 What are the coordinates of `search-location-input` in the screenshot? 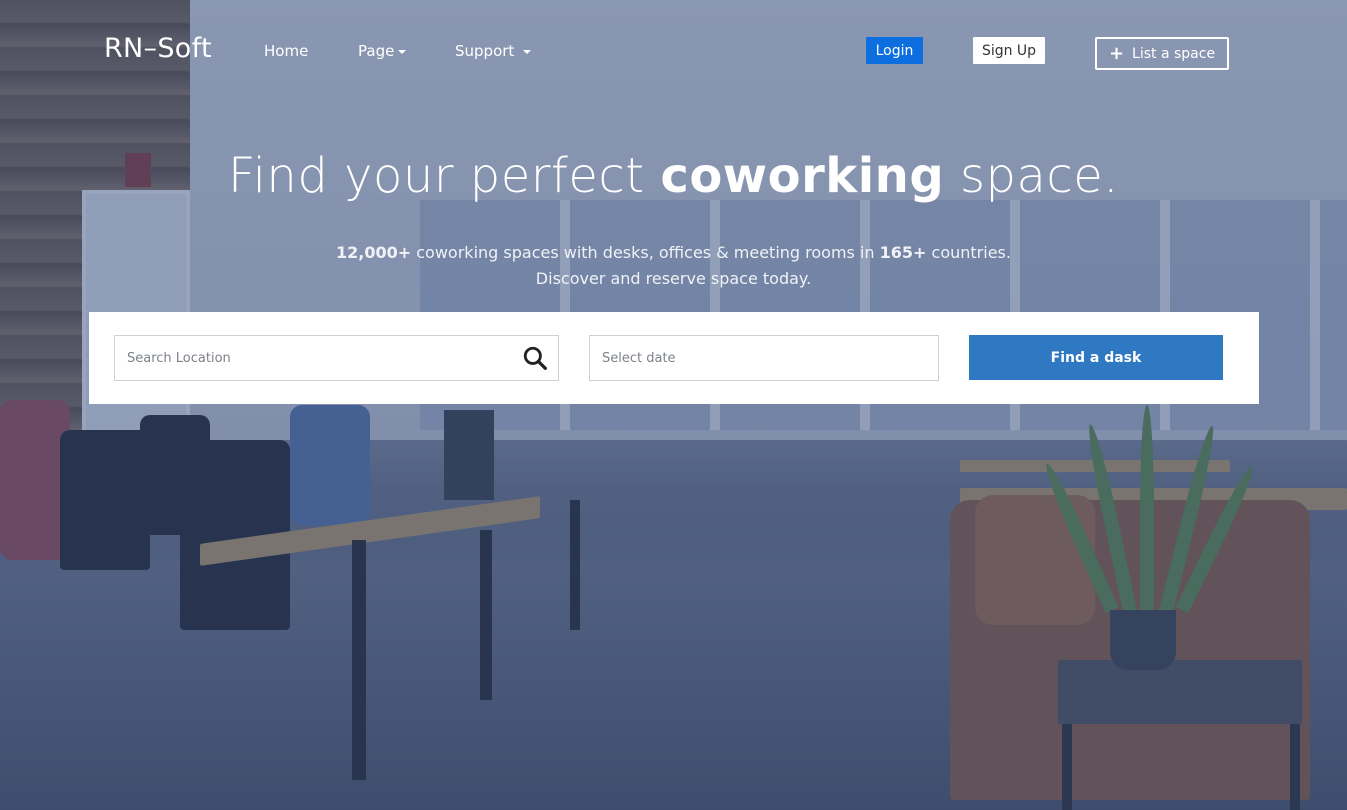 It's located at (317, 358).